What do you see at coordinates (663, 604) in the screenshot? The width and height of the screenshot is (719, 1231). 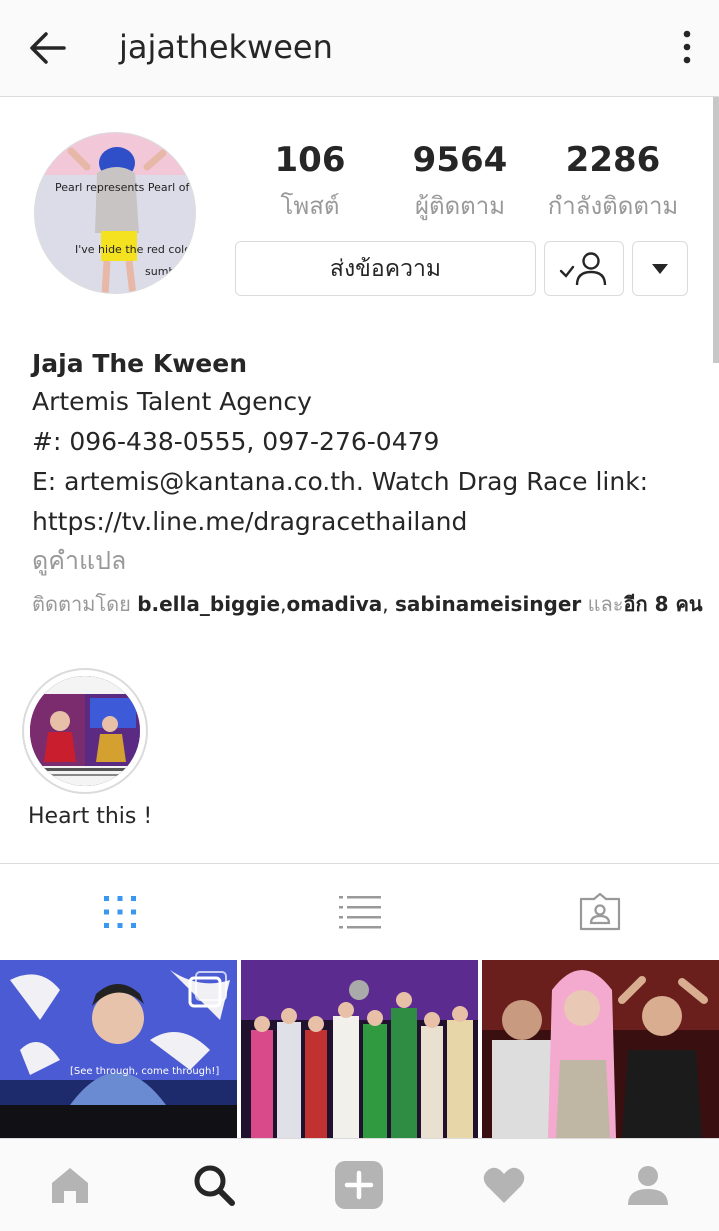 I see `followed-by-more: อีก 8 คน` at bounding box center [663, 604].